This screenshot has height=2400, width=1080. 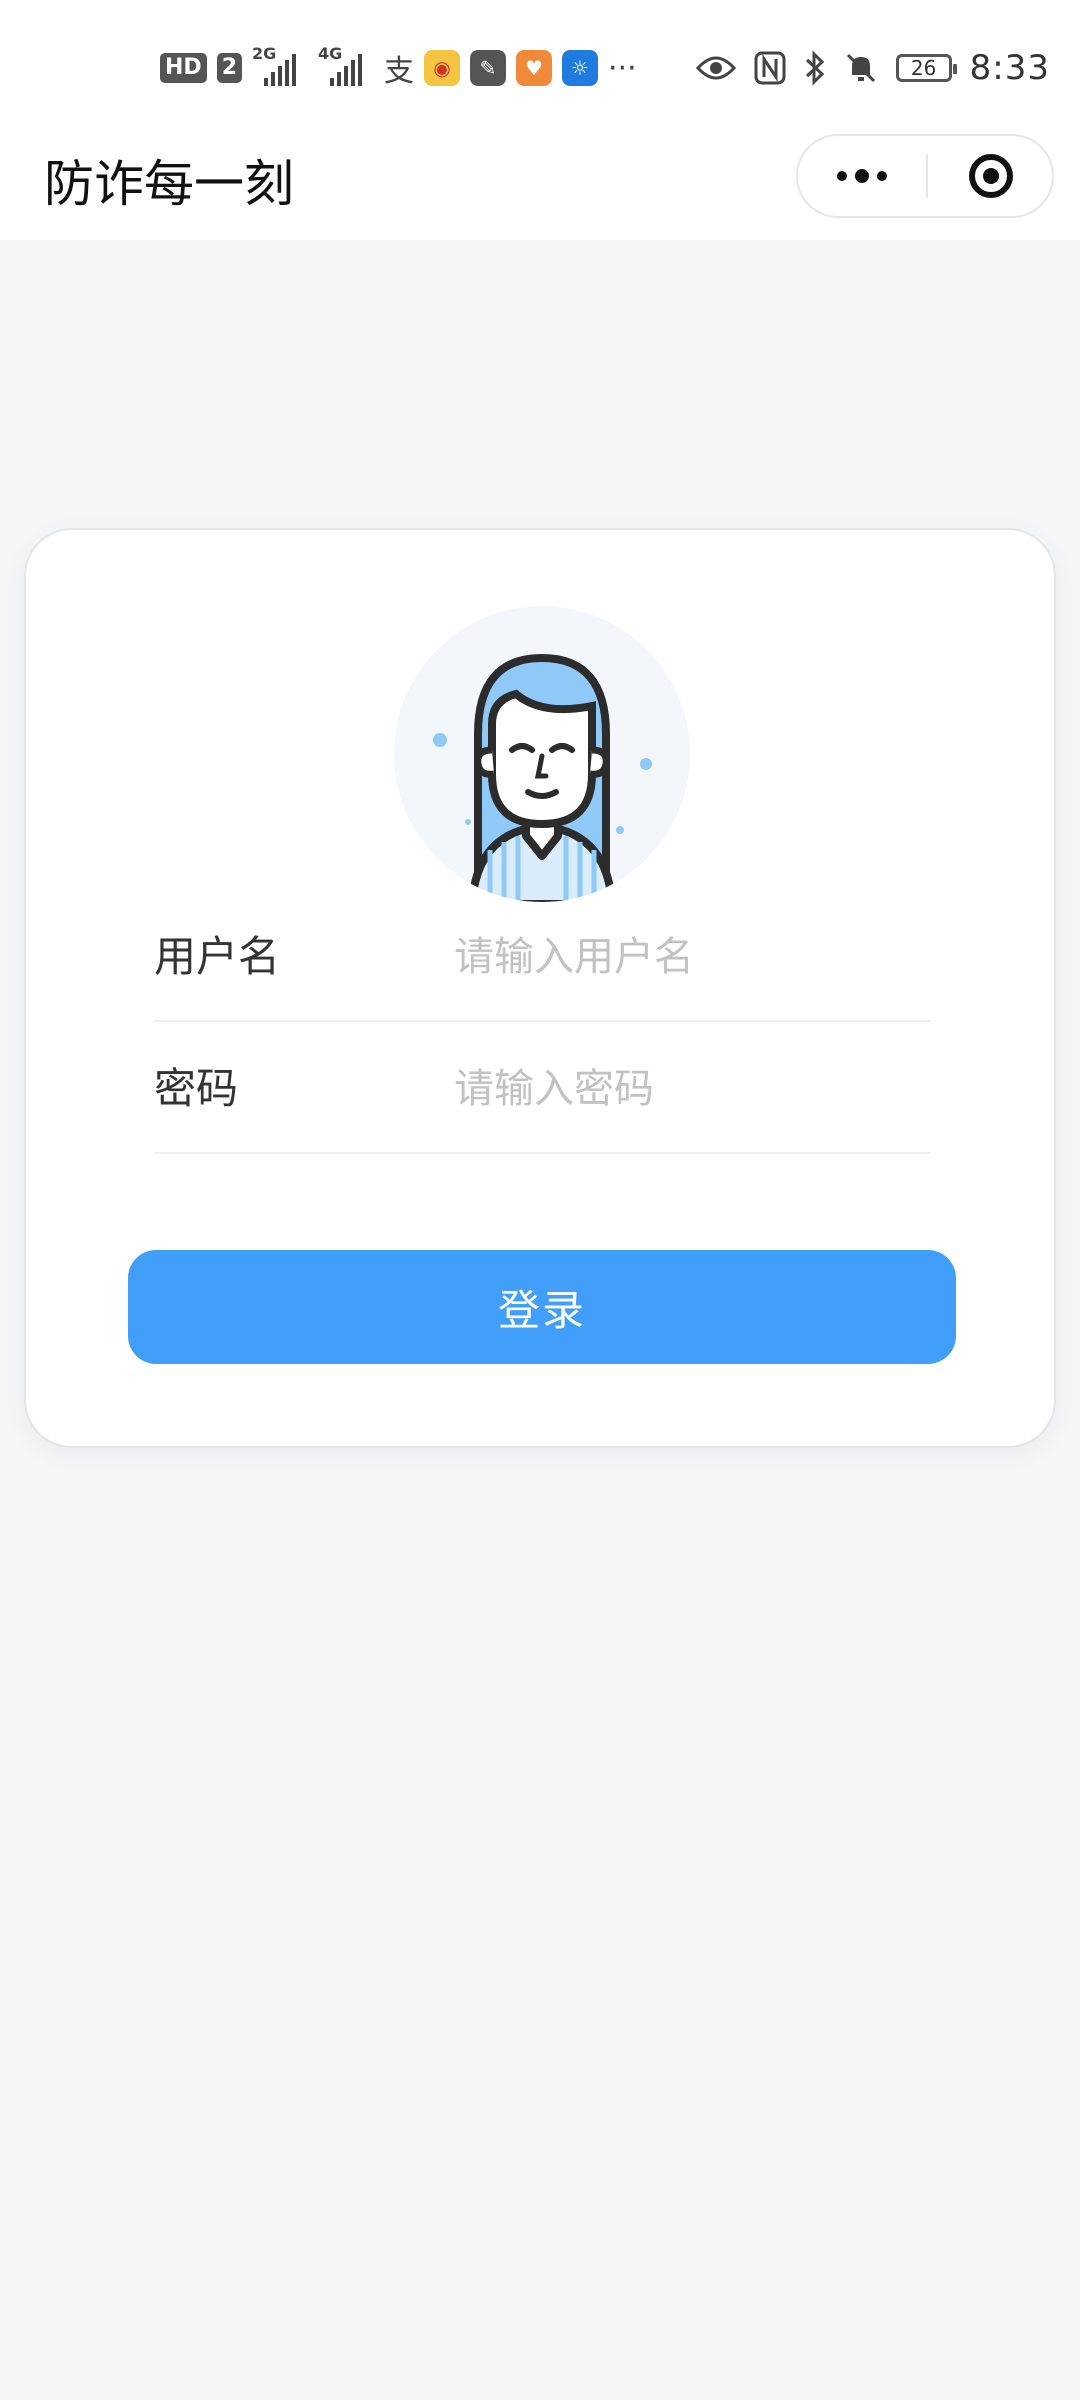 I want to click on username-label: 用户名, so click(x=217, y=956).